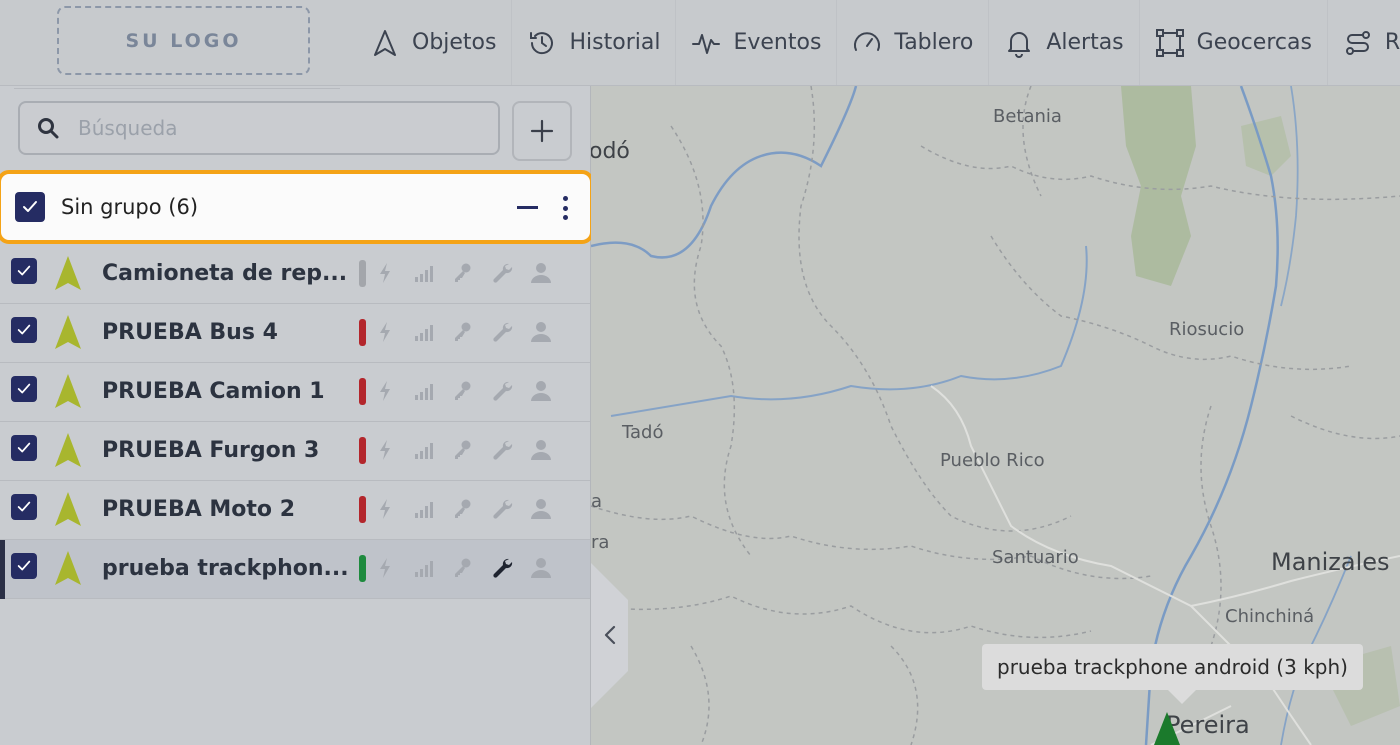 The width and height of the screenshot is (1400, 745). Describe the element at coordinates (1330, 562) in the screenshot. I see `map-place-label: Manizales` at that location.